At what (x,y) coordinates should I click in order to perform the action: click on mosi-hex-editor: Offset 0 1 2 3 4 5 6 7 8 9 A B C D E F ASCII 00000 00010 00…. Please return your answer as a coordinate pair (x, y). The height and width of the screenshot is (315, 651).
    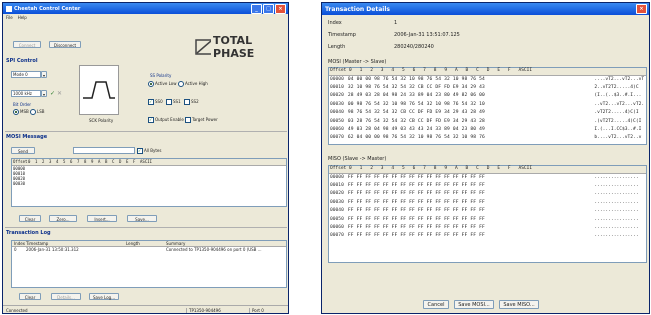
    Looking at the image, I should click on (149, 182).